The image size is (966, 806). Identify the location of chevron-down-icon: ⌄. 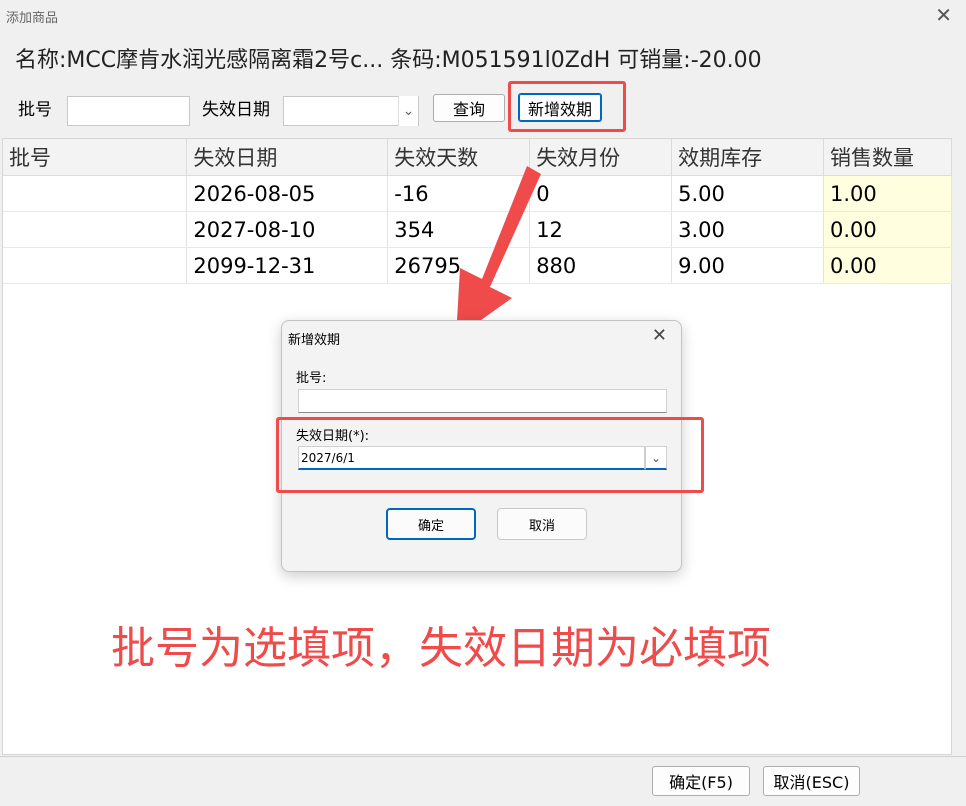
(656, 458).